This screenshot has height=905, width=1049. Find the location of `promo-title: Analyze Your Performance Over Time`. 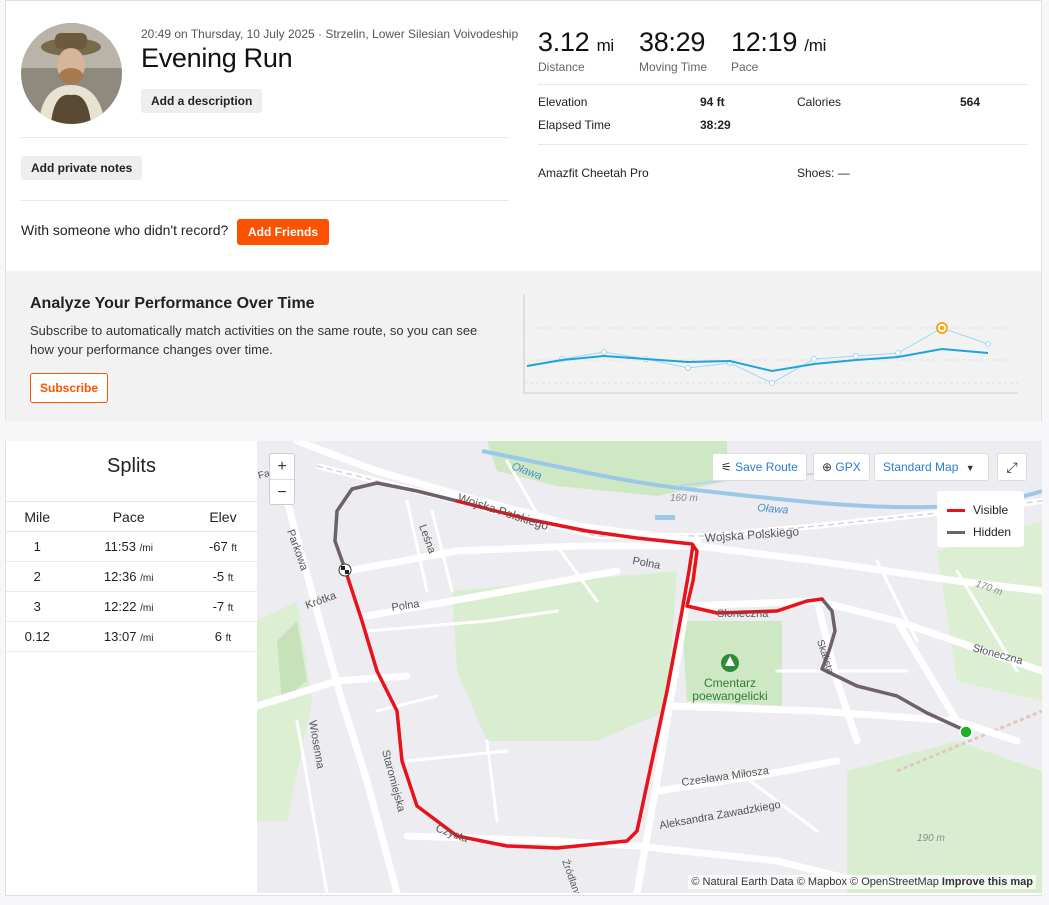

promo-title: Analyze Your Performance Over Time is located at coordinates (172, 303).